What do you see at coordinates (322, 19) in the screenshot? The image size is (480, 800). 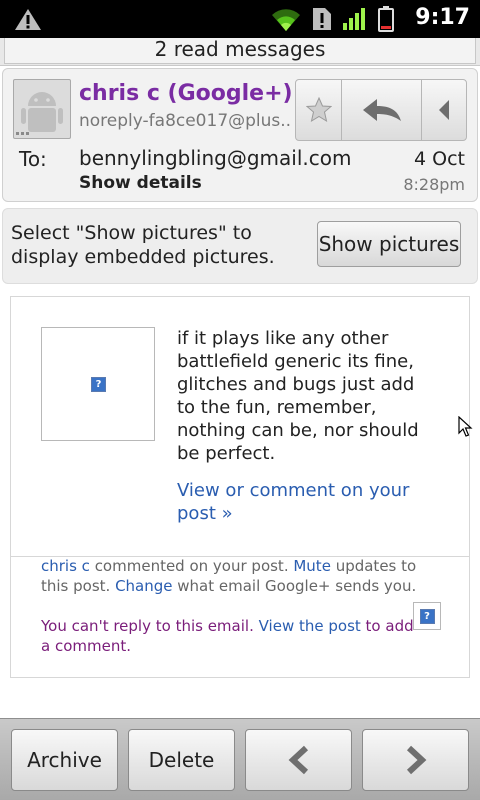 I see `sim-alert-icon` at bounding box center [322, 19].